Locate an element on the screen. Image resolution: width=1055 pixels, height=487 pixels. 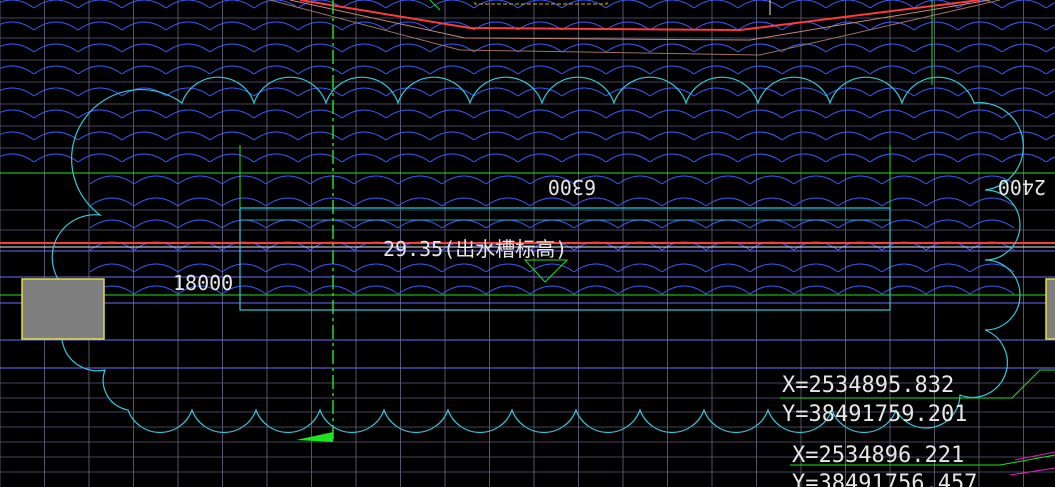
right-column-block is located at coordinates (1050, 309).